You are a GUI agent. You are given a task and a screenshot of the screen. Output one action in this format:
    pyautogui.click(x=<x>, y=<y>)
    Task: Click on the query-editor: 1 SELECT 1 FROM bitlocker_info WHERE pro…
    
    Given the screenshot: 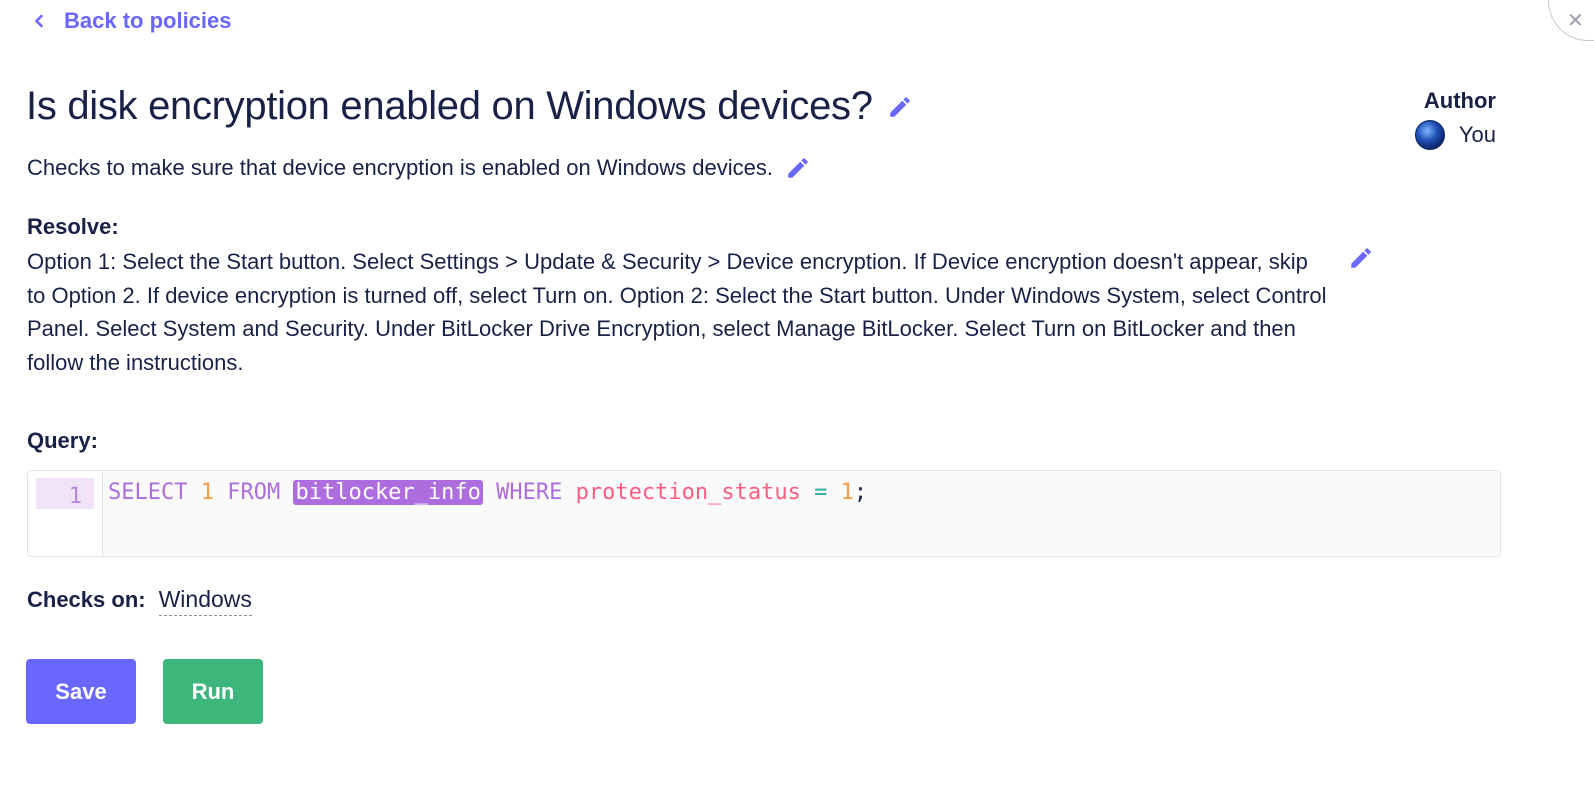 What is the action you would take?
    pyautogui.click(x=764, y=513)
    